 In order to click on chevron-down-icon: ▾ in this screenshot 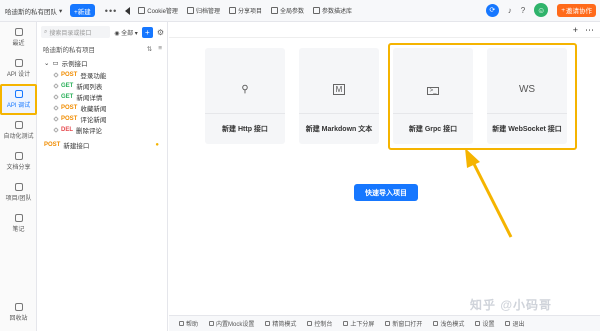, I will do `click(61, 11)`.